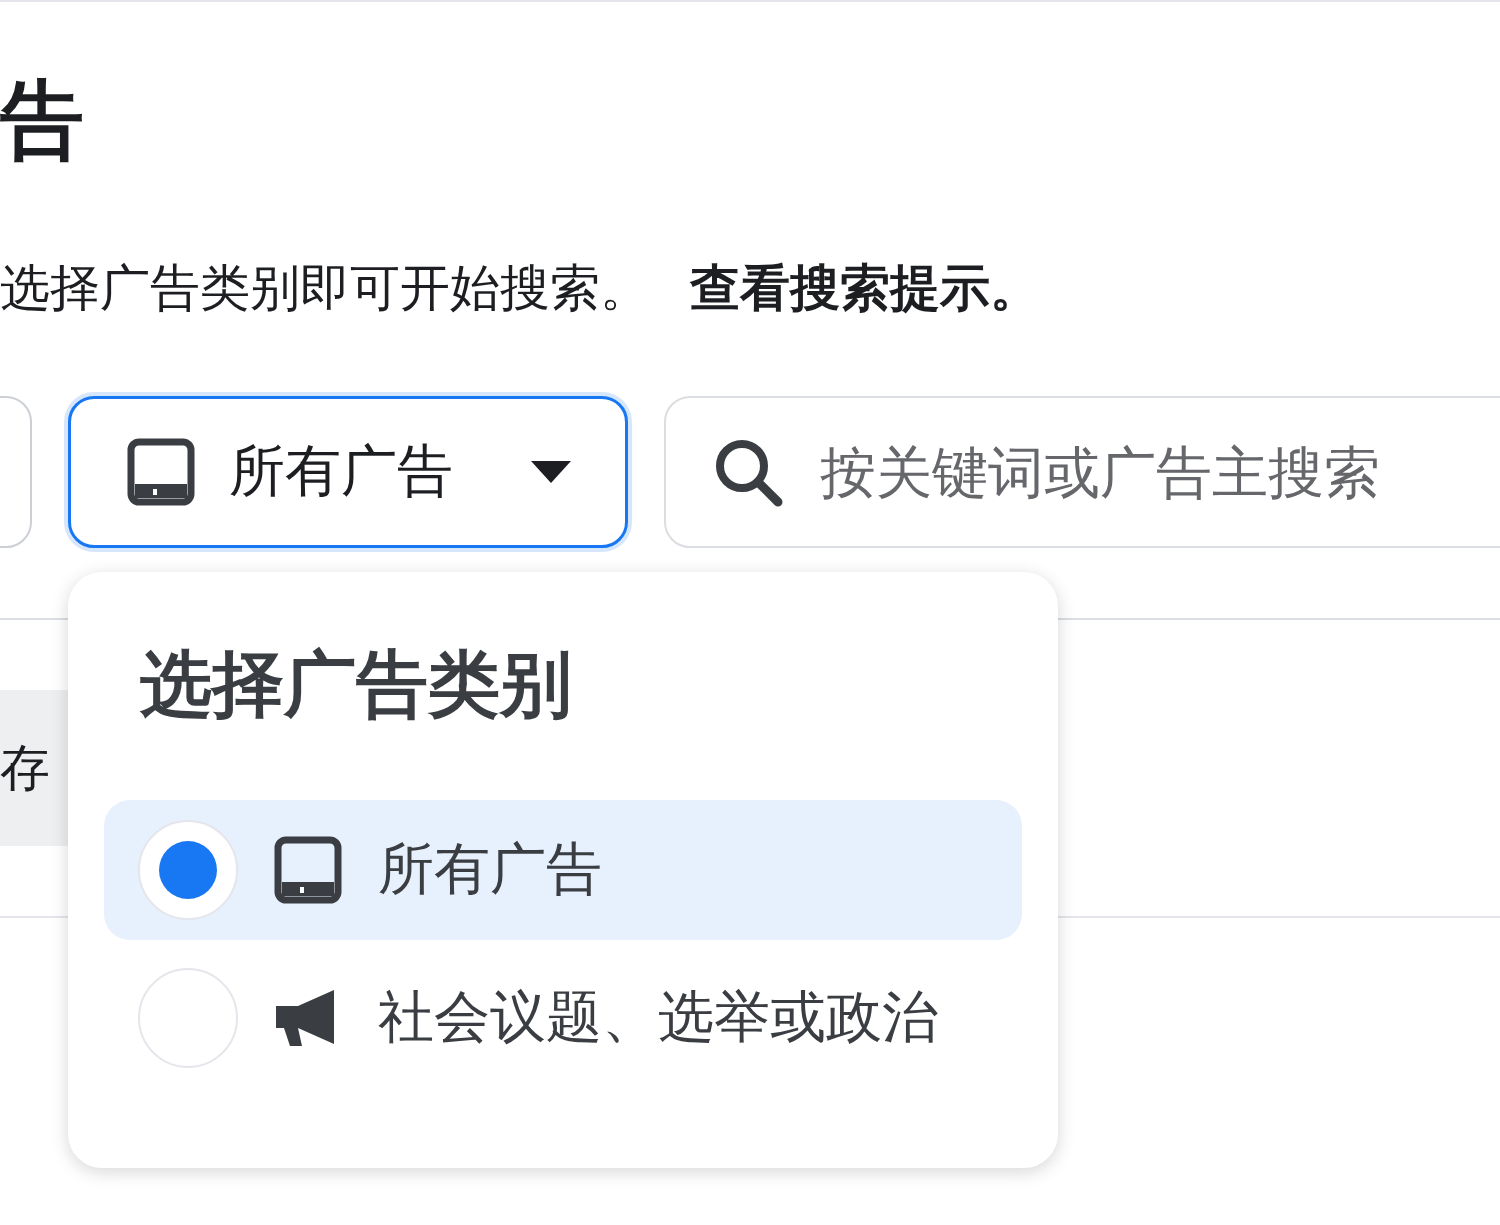 Image resolution: width=1500 pixels, height=1225 pixels. What do you see at coordinates (520, 288) in the screenshot?
I see `intro-text: 选择广告类别即可开始搜索。 查看搜索提示。` at bounding box center [520, 288].